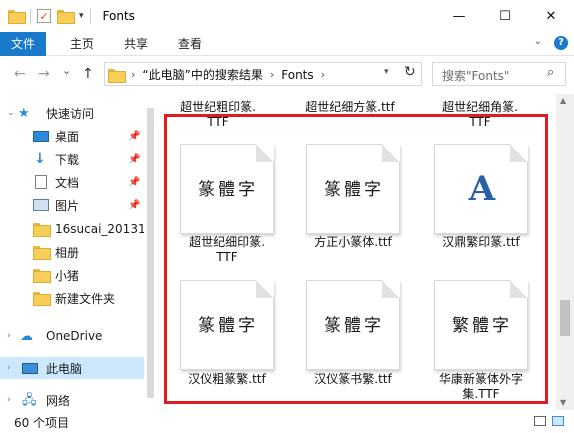 The image size is (574, 433). What do you see at coordinates (42, 423) in the screenshot?
I see `item-count: 60 个项目` at bounding box center [42, 423].